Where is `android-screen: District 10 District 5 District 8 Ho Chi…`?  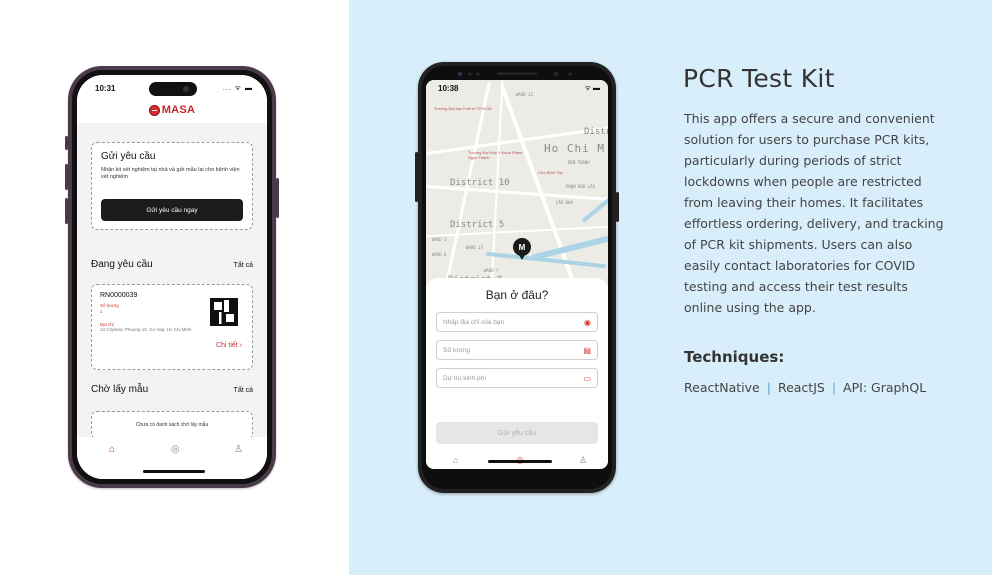 android-screen: District 10 District 5 District 8 Ho Chi… is located at coordinates (517, 274).